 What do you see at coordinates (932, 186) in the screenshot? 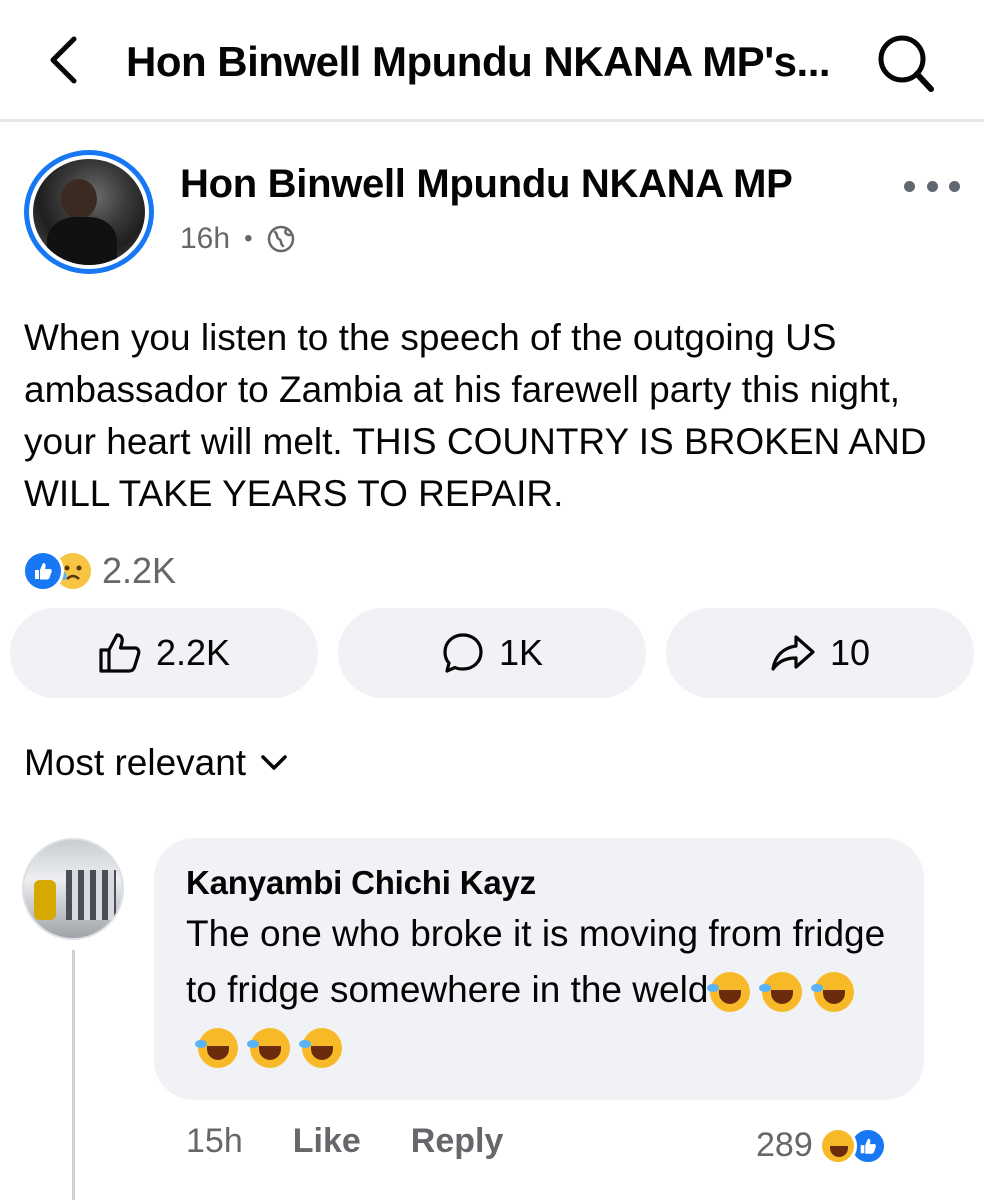
I see `more-options-icon` at bounding box center [932, 186].